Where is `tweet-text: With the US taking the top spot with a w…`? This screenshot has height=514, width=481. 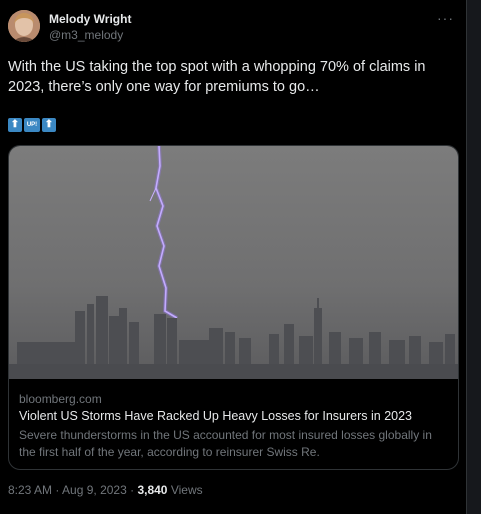
tweet-text: With the US taking the top spot with a w… is located at coordinates (217, 77).